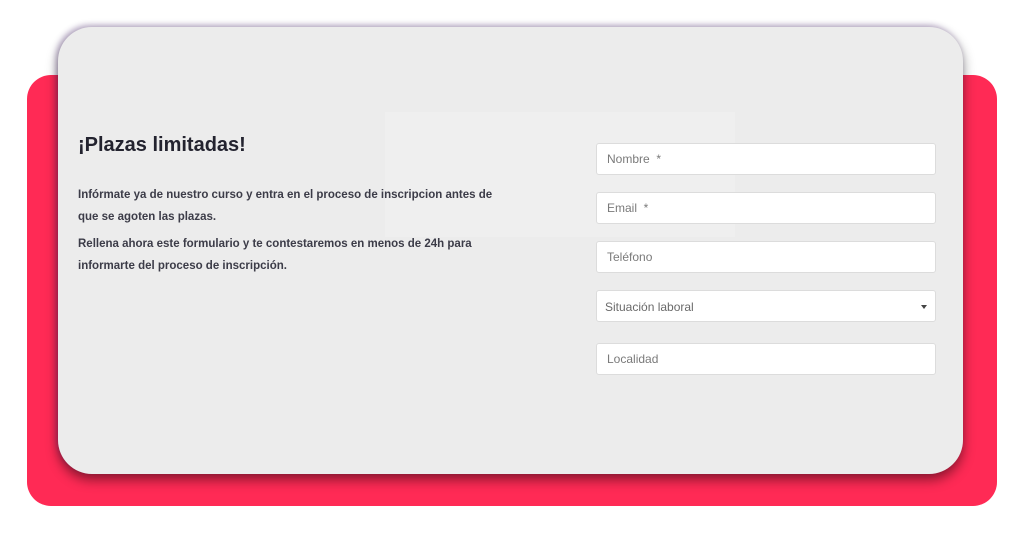  I want to click on situacion-laboral-select: Situación laboral, so click(766, 306).